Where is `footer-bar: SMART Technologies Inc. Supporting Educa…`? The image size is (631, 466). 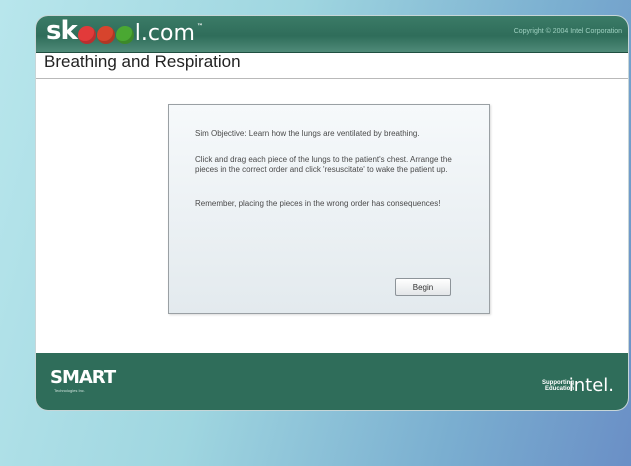 footer-bar: SMART Technologies Inc. Supporting Educa… is located at coordinates (332, 381).